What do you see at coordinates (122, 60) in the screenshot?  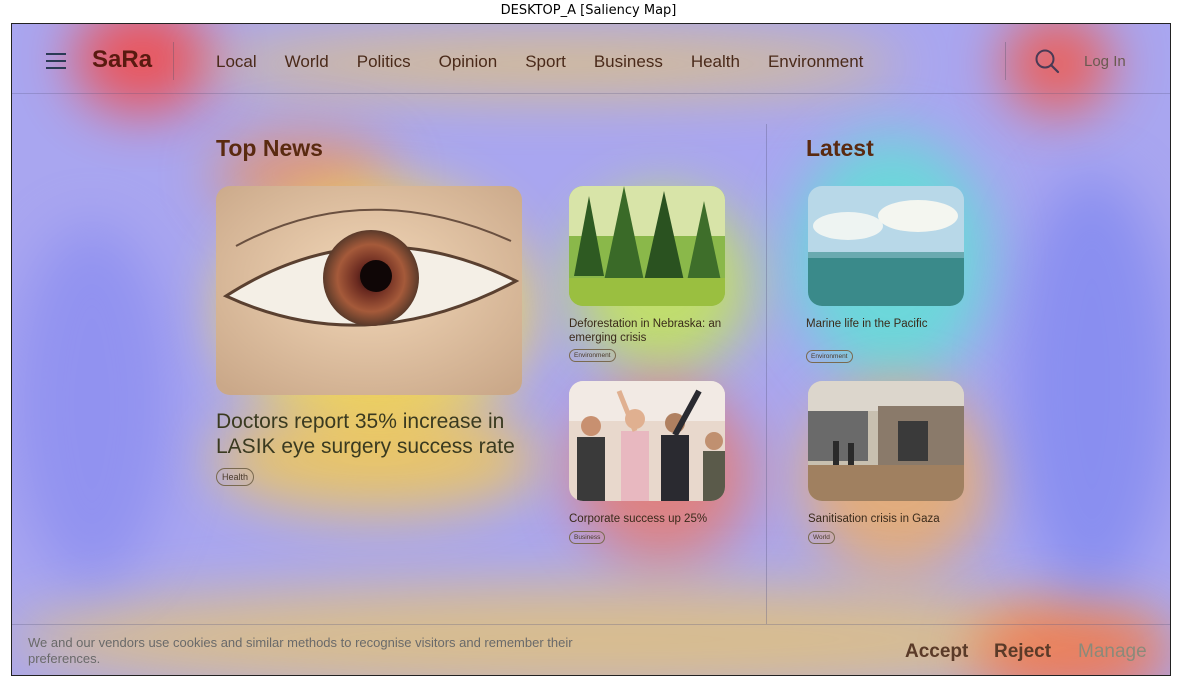 I see `site-logo: SaRa` at bounding box center [122, 60].